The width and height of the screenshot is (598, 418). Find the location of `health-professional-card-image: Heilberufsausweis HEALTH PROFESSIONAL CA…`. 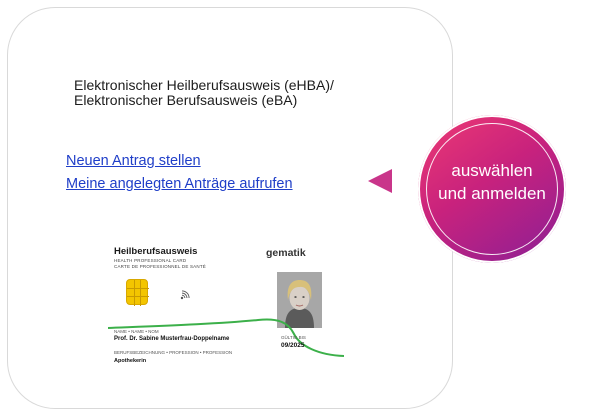

health-professional-card-image: Heilberufsausweis HEALTH PROFESSIONAL CA… is located at coordinates (226, 308).